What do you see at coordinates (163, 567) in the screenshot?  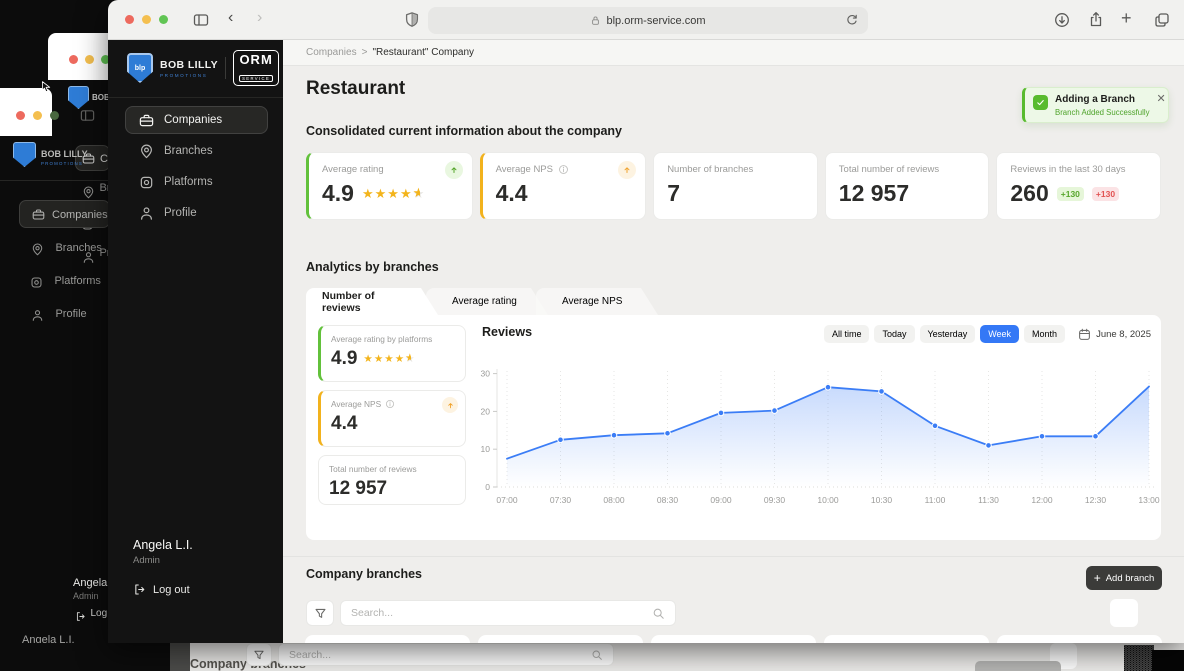 I see `user-block: Angela L.I. Admin Log out` at bounding box center [163, 567].